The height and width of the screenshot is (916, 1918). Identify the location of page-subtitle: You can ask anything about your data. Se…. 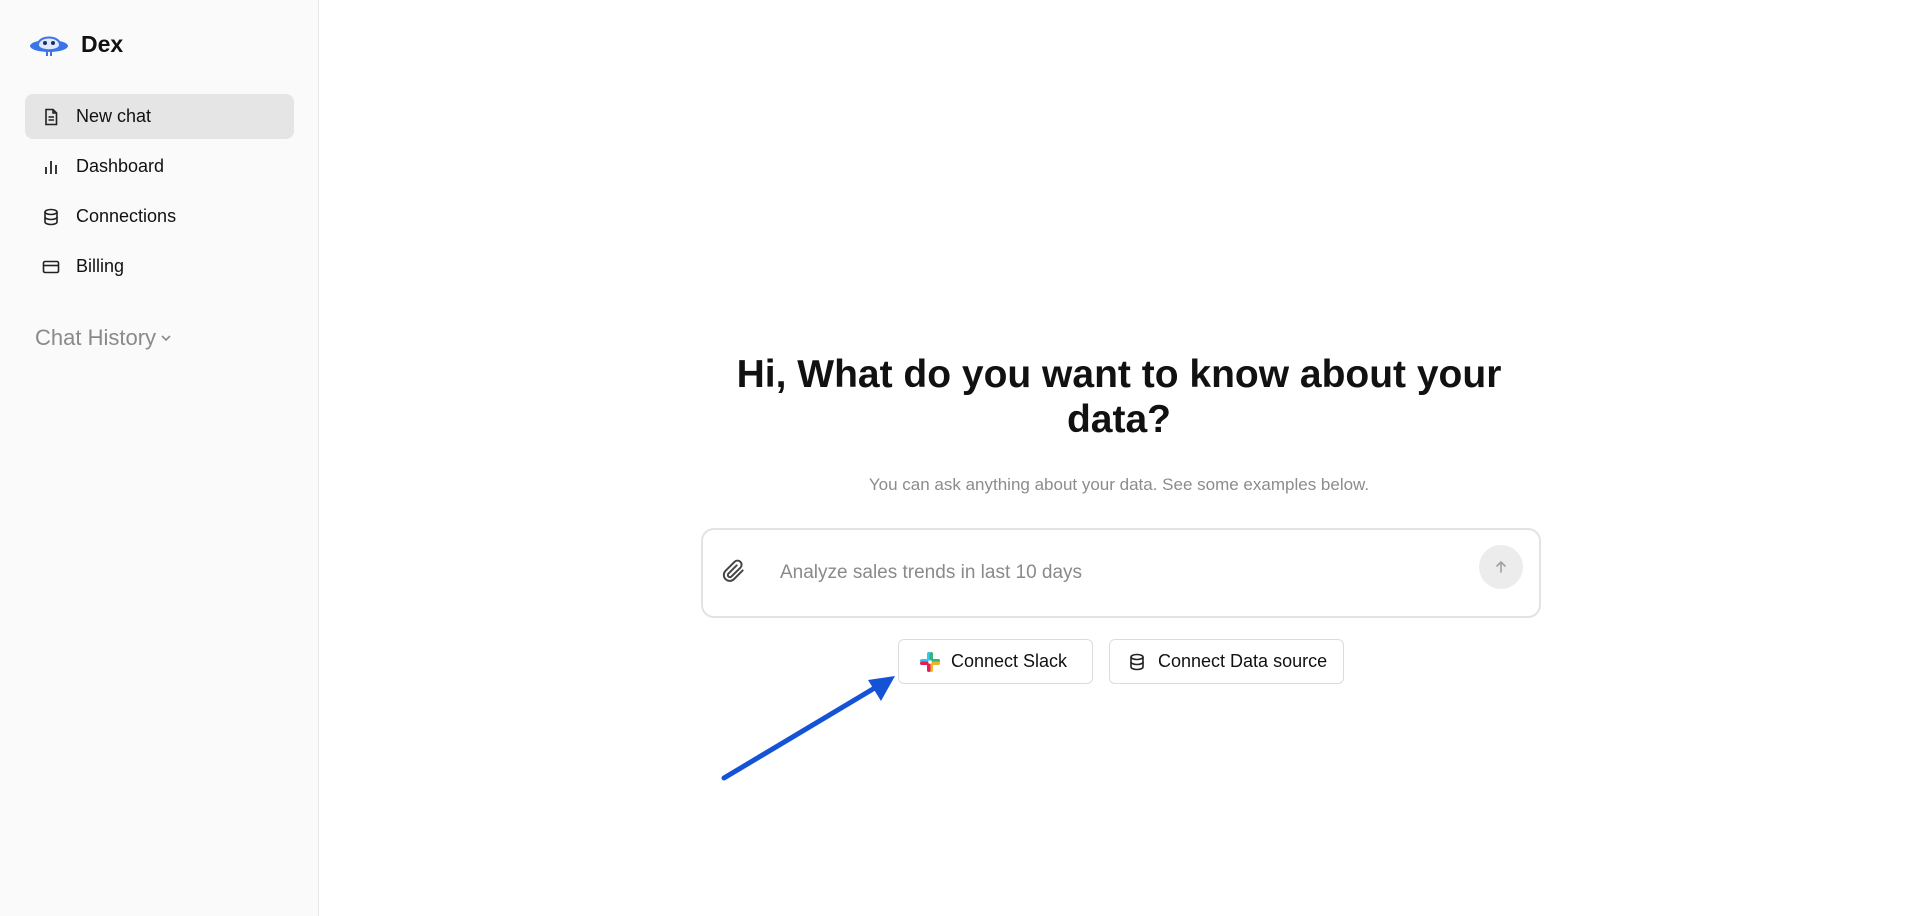
(1119, 484).